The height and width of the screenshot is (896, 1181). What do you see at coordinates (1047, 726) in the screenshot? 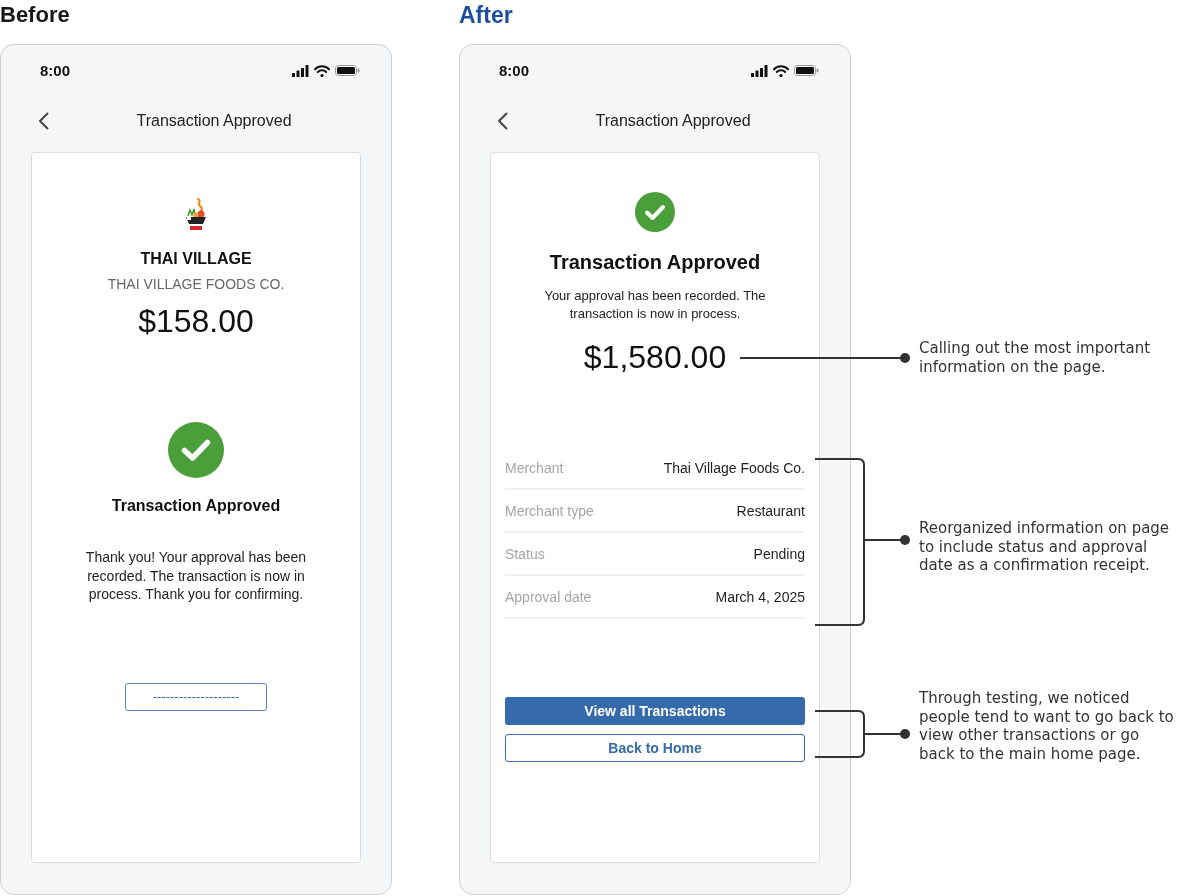
I see `annotation-text: Through testing, we noticed people tend to want to go back to view other transactions or go back to the main home page.` at bounding box center [1047, 726].